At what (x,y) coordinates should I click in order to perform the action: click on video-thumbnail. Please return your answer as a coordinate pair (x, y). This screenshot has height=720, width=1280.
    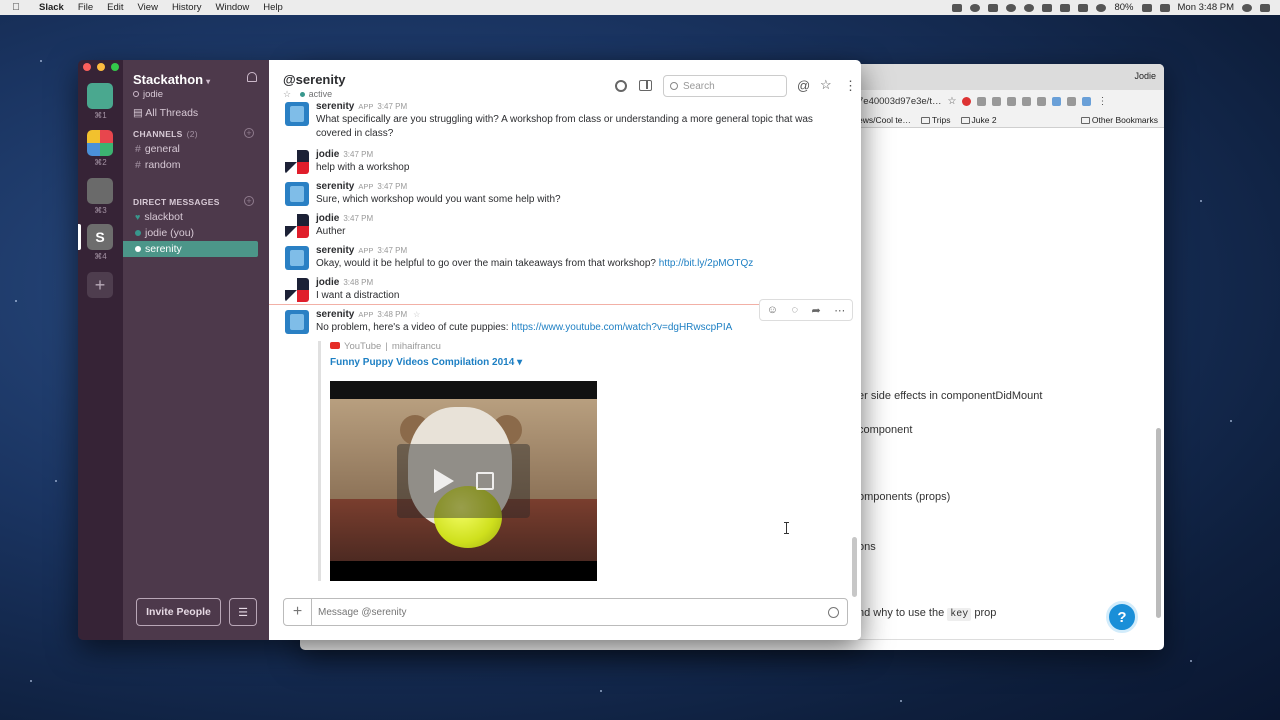
    Looking at the image, I should click on (463, 481).